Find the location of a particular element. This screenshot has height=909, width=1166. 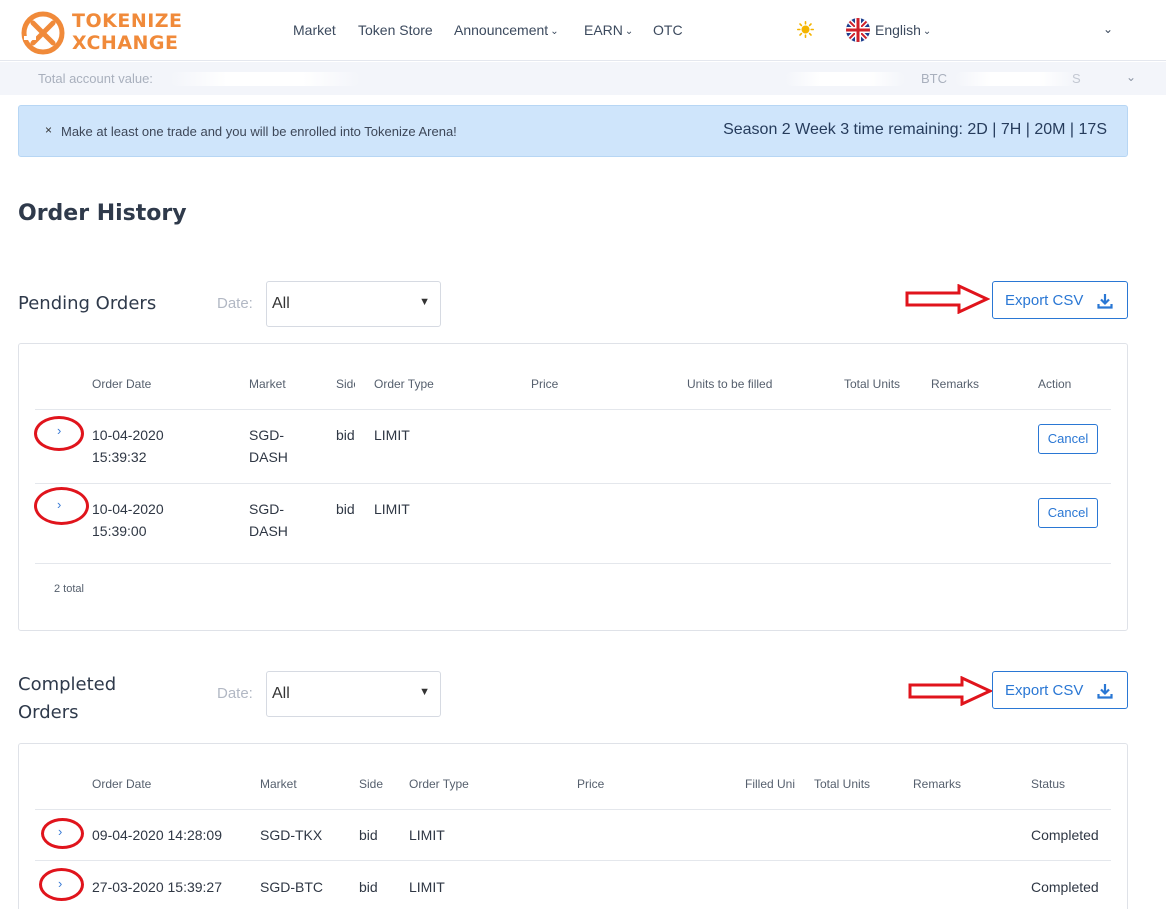

account-menu-chevron-icon: ⌄ is located at coordinates (1108, 29).